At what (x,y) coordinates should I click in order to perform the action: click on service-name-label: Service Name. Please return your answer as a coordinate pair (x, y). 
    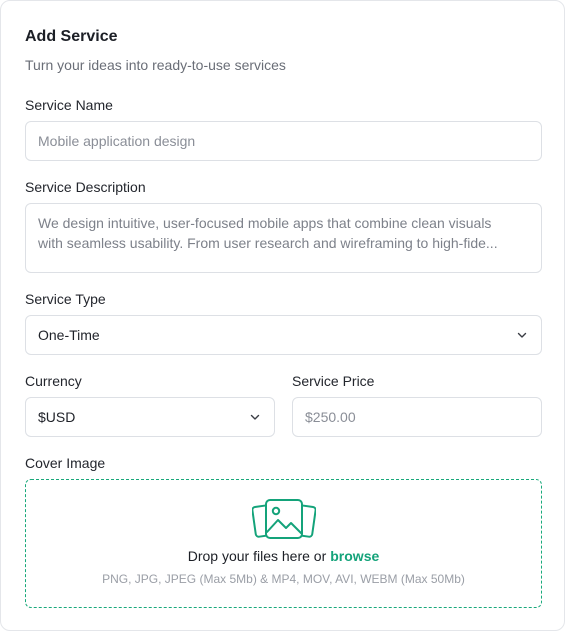
    Looking at the image, I should click on (69, 105).